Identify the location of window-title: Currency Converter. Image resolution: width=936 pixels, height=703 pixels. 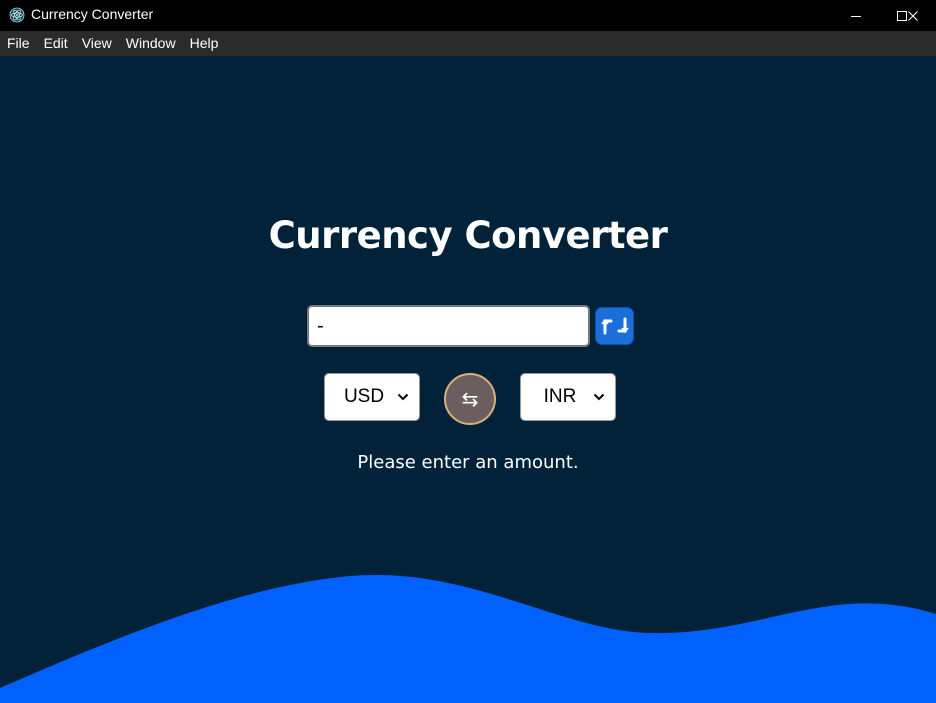
(92, 14).